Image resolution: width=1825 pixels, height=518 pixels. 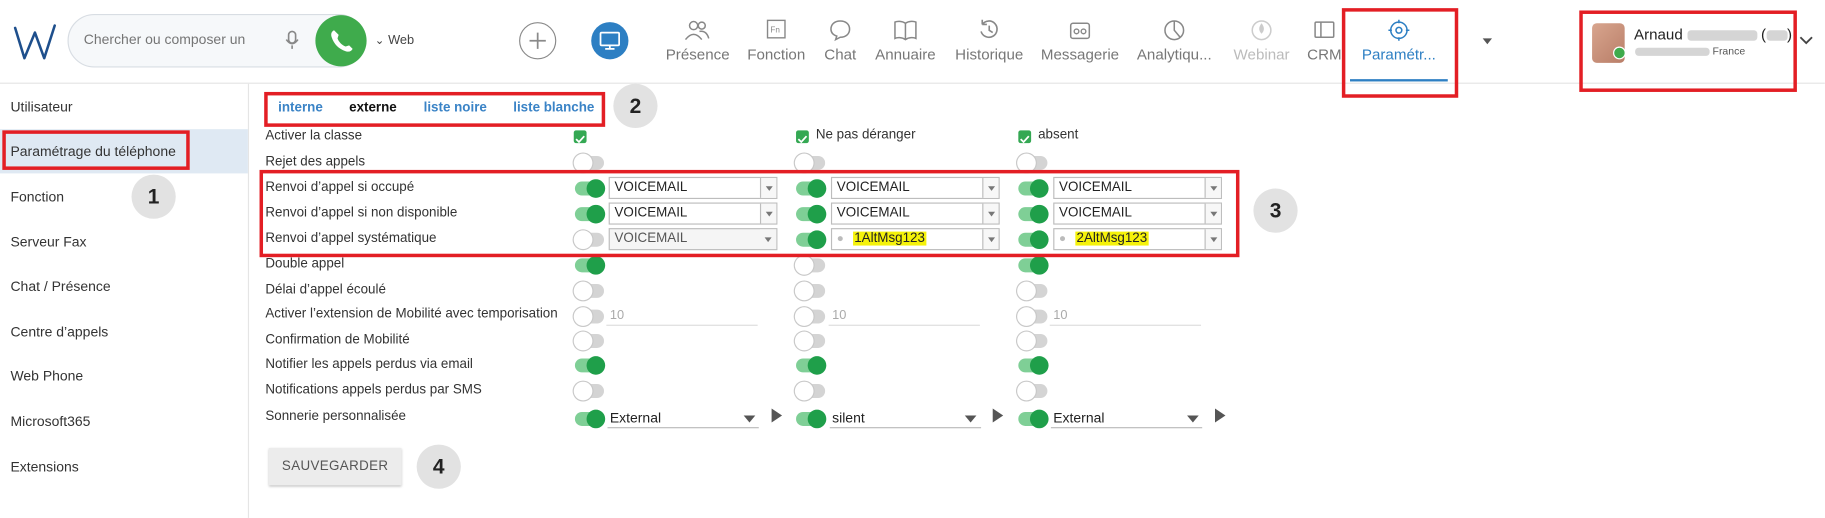 What do you see at coordinates (865, 135) in the screenshot?
I see `do-not-disturb-label: Ne pas déranger` at bounding box center [865, 135].